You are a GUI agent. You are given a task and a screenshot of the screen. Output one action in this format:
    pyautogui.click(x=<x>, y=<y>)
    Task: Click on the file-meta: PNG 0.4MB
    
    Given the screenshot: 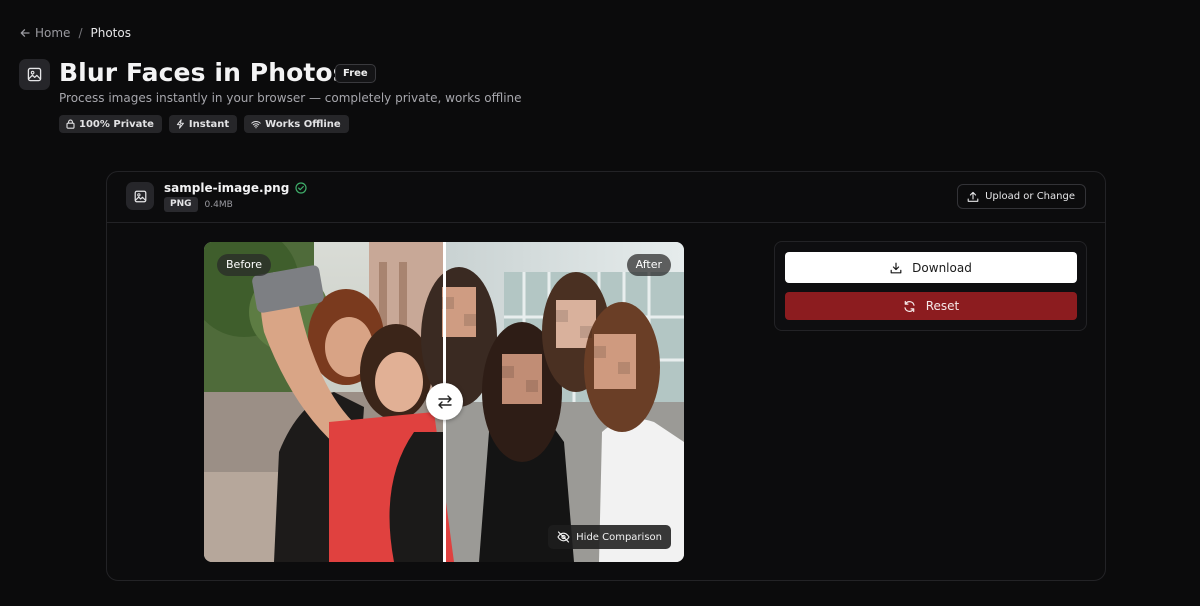 What is the action you would take?
    pyautogui.click(x=198, y=204)
    